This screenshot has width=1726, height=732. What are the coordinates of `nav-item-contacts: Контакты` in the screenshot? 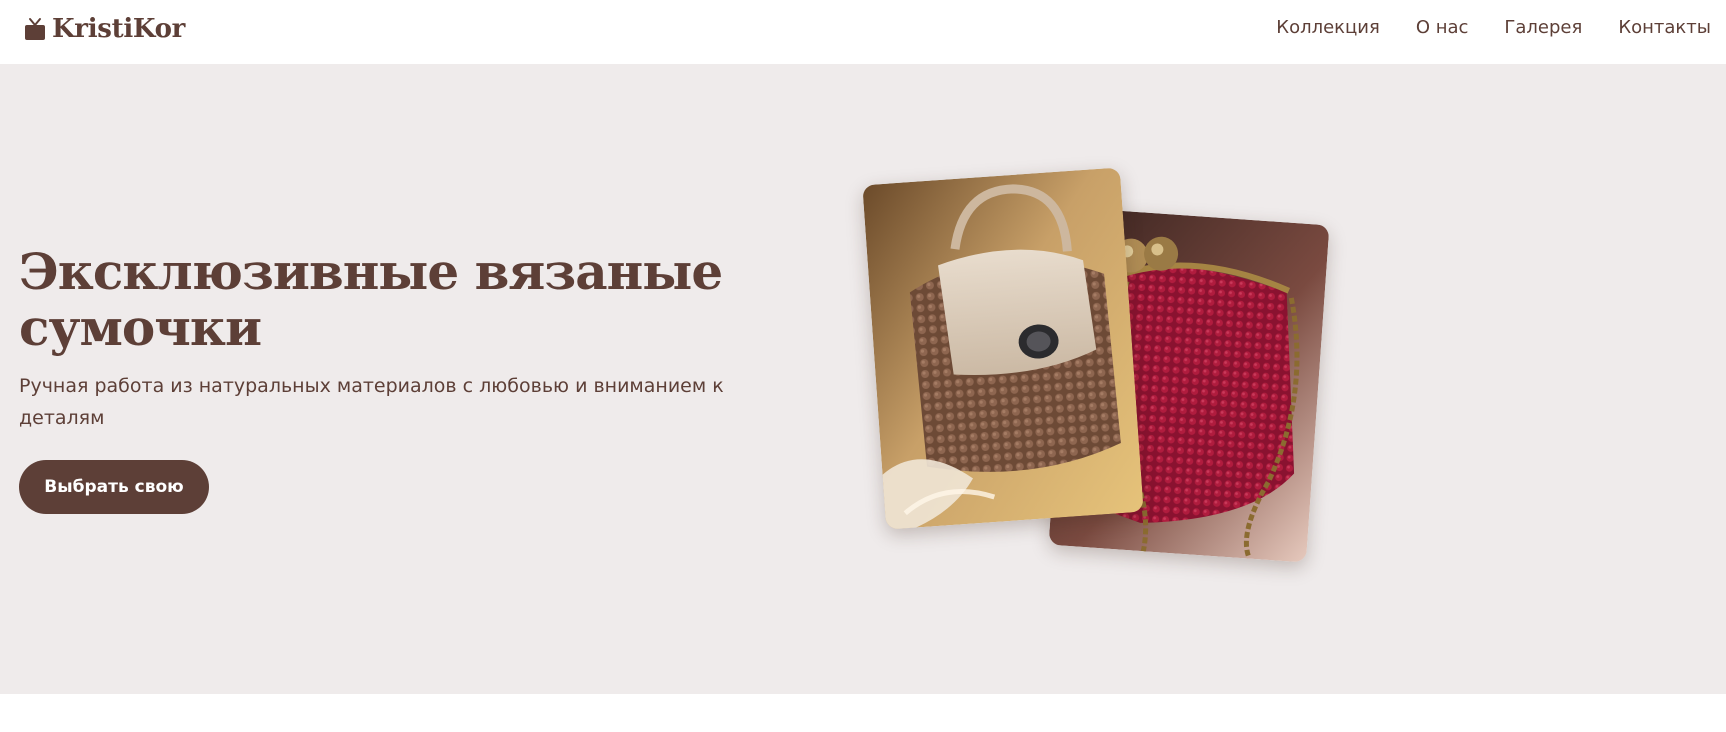 It's located at (1664, 28).